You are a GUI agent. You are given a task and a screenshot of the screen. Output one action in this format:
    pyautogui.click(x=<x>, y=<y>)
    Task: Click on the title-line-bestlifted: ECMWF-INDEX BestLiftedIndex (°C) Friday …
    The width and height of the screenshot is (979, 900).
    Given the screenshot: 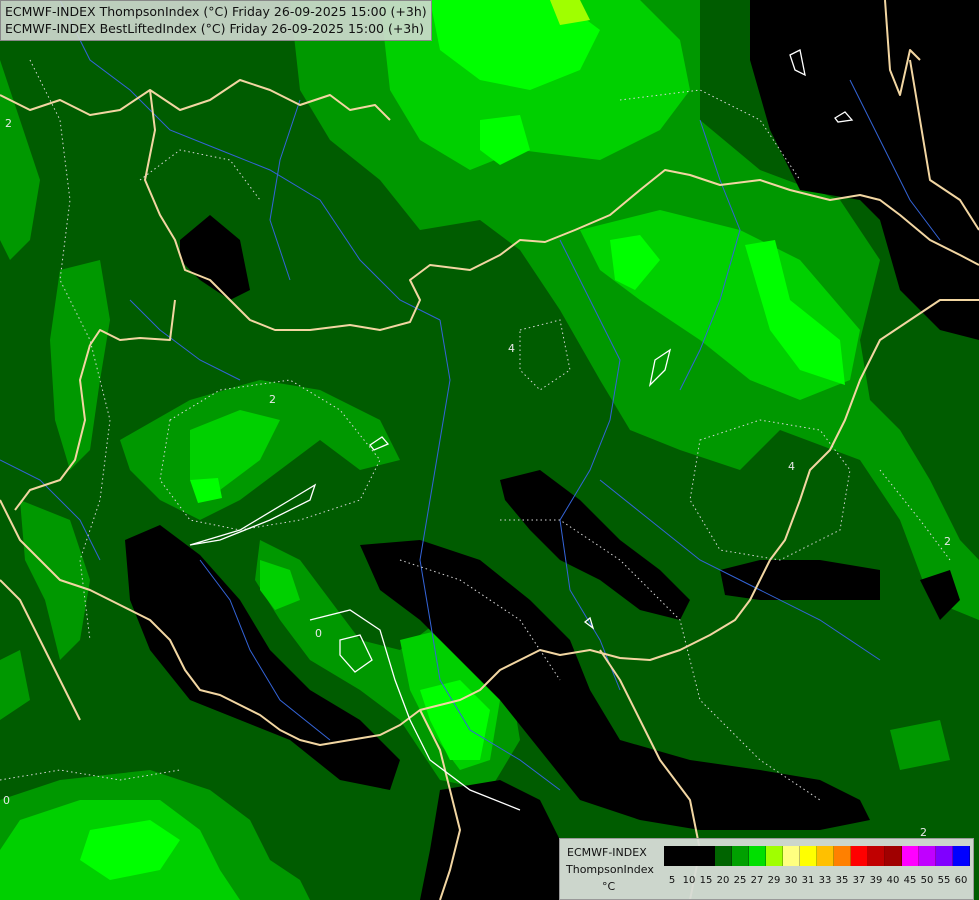 What is the action you would take?
    pyautogui.click(x=215, y=28)
    